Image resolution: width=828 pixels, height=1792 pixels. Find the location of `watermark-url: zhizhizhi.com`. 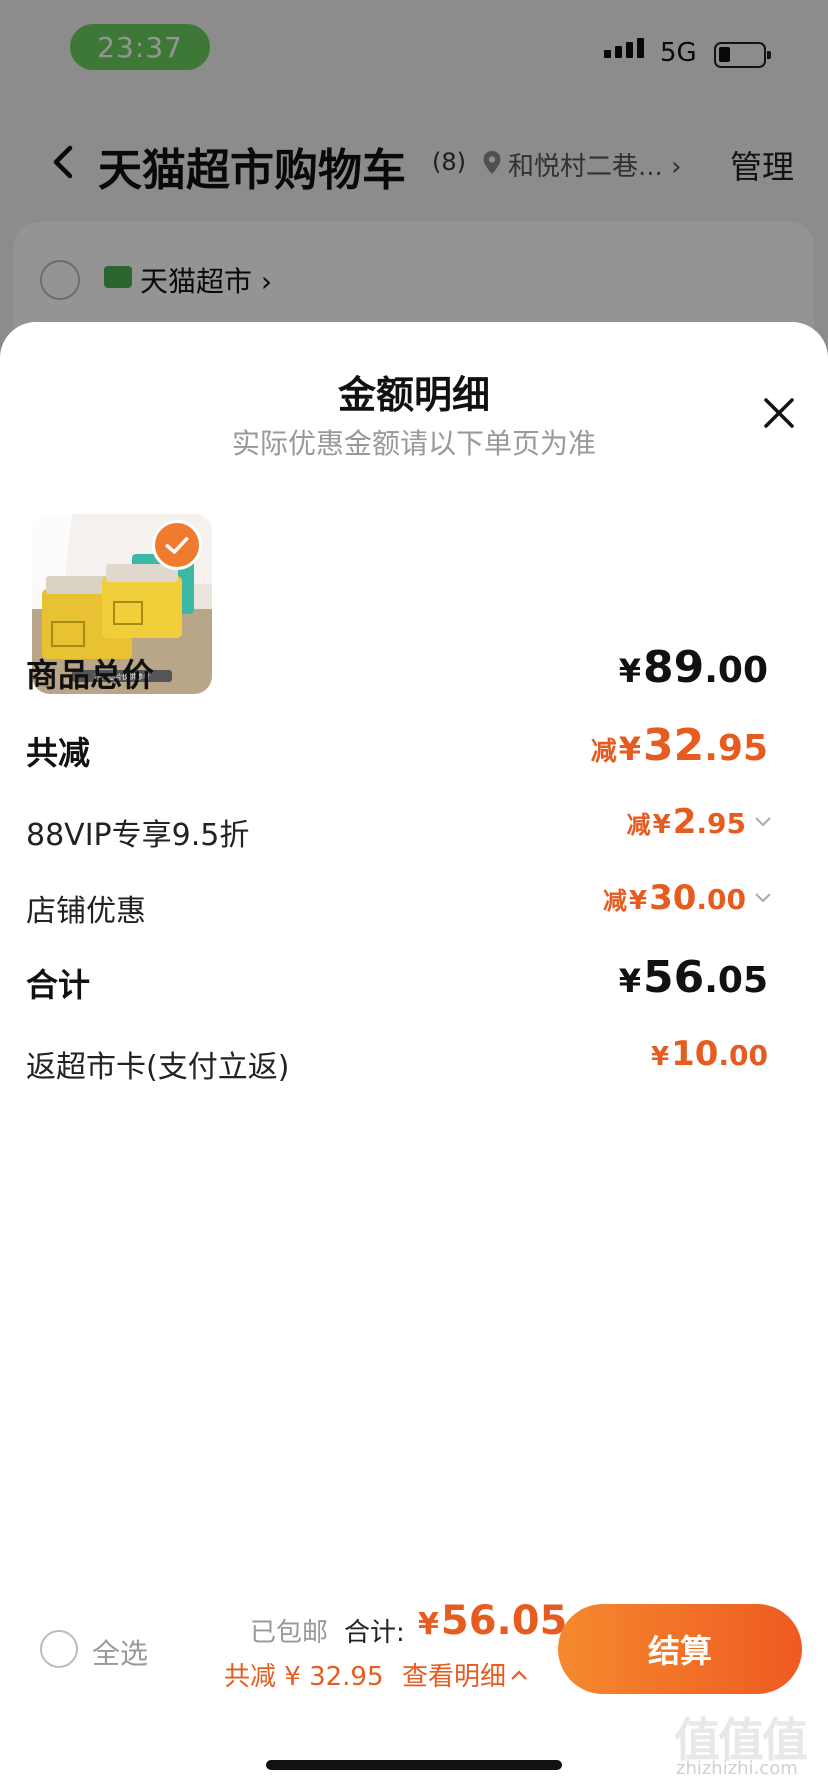

watermark-url: zhizhizhi.com is located at coordinates (737, 1768).